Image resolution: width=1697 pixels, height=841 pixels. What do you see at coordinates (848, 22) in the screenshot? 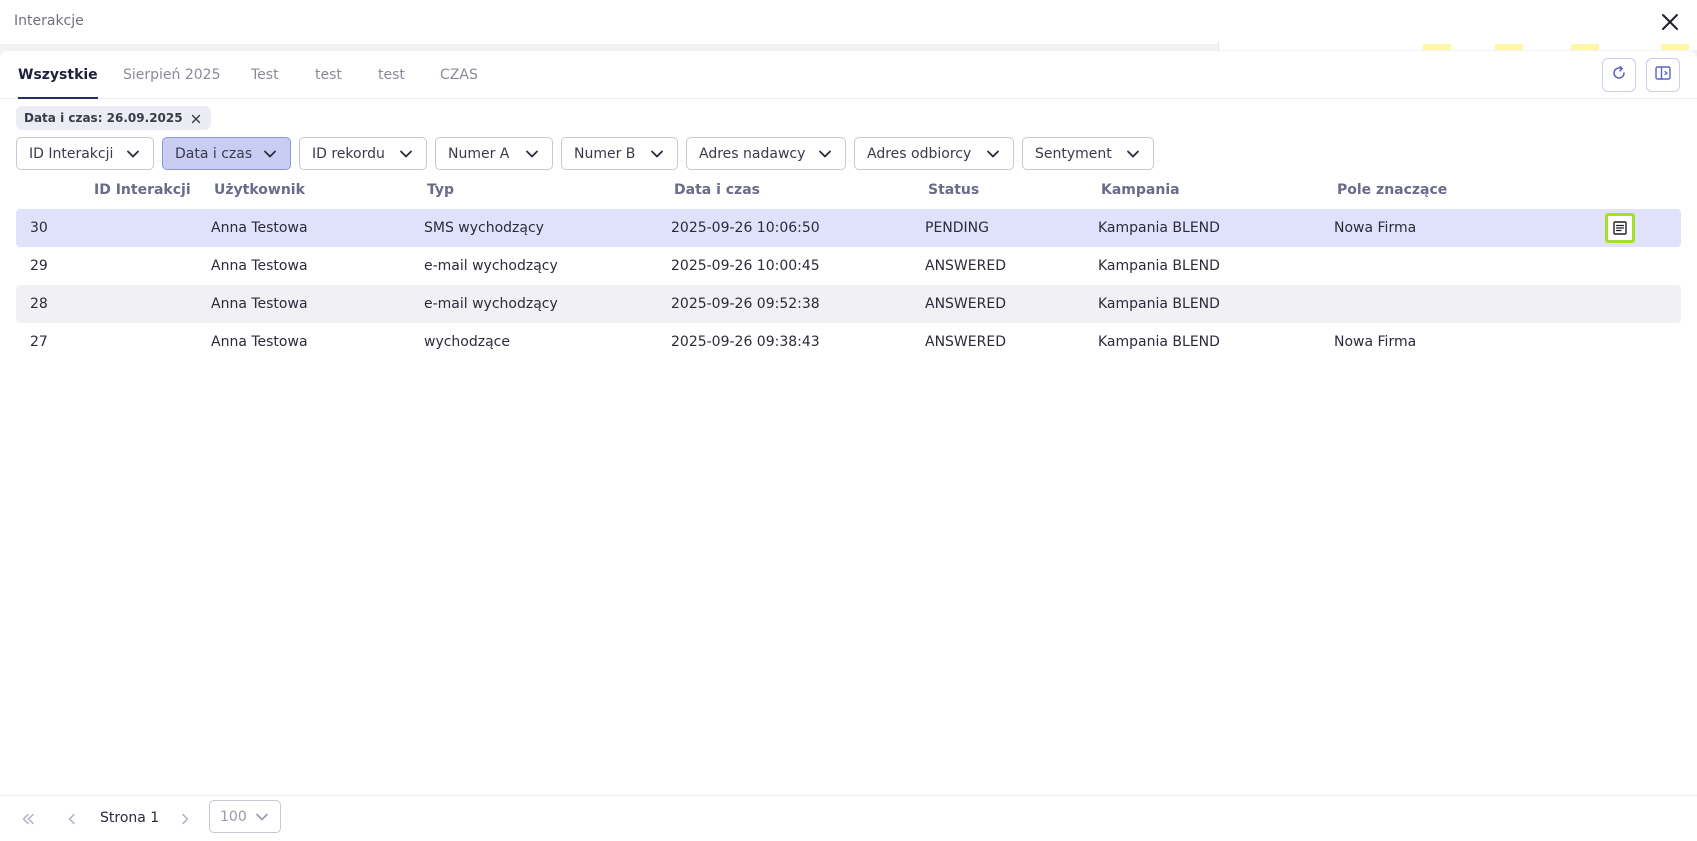
I see `window-header: Interakcje` at bounding box center [848, 22].